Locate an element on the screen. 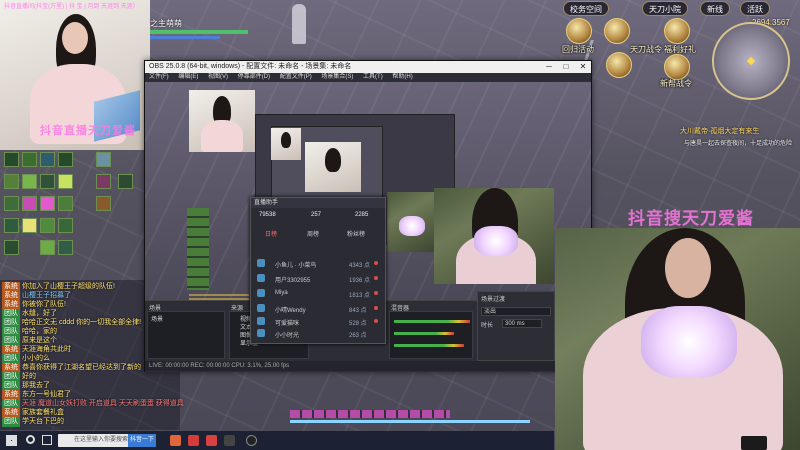 The width and height of the screenshot is (800, 450). zhanling-button is located at coordinates (617, 31).